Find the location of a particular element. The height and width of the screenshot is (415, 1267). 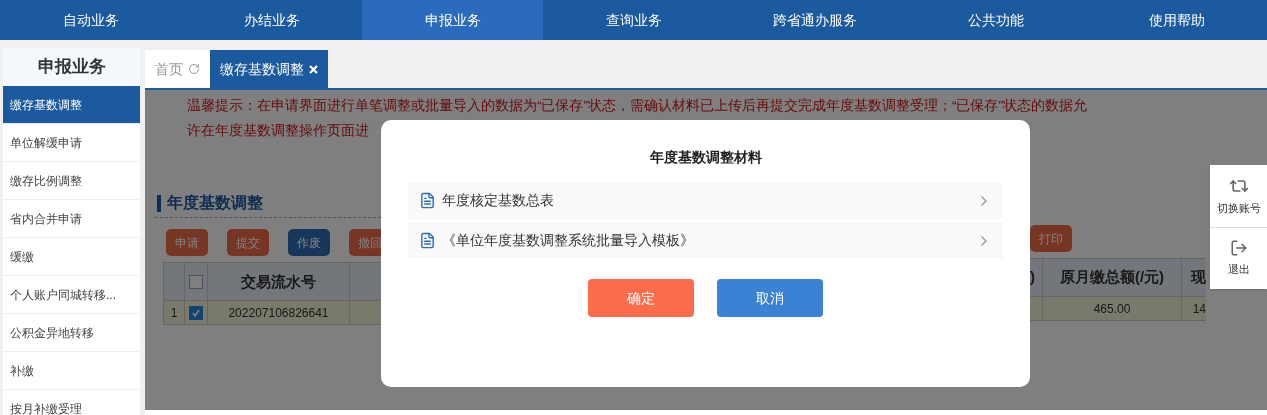

side-panel-item: 切换账号 is located at coordinates (1238, 196).